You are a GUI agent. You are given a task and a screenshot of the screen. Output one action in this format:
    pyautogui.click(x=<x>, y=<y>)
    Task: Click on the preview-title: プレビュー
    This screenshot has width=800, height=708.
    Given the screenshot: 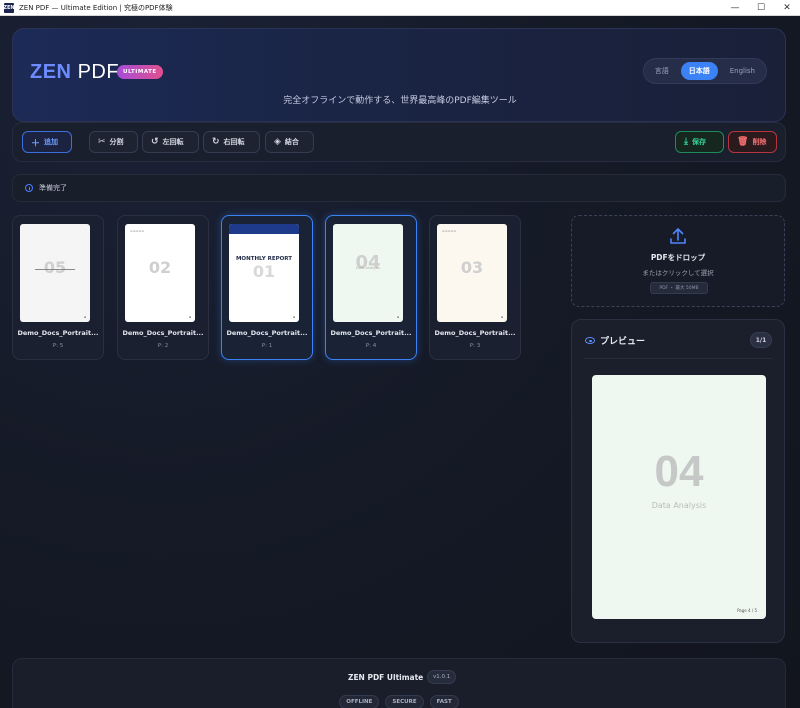 What is the action you would take?
    pyautogui.click(x=623, y=342)
    